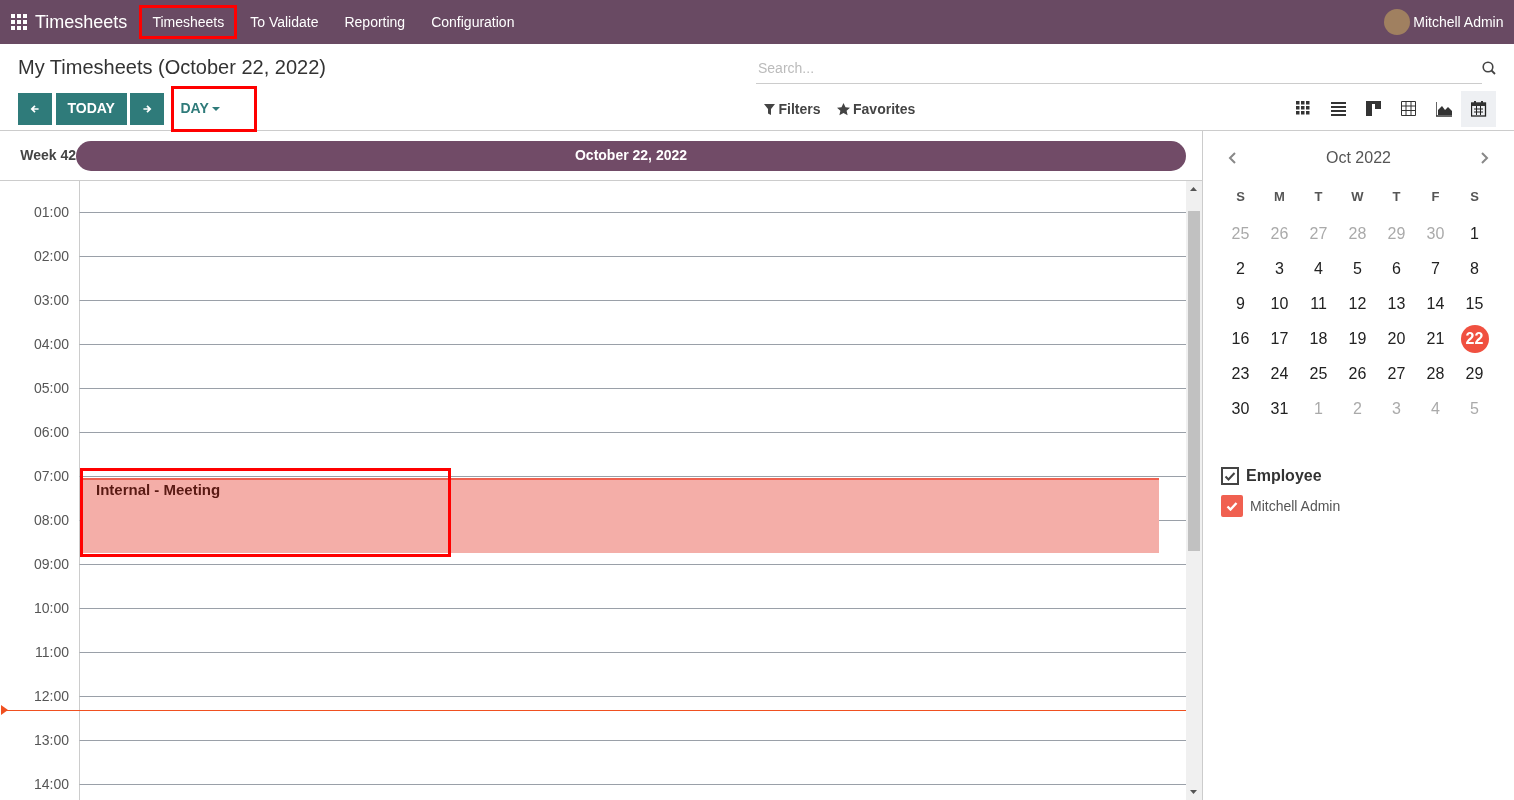 This screenshot has width=1514, height=800. What do you see at coordinates (1318, 268) in the screenshot?
I see `calendar-day: 4` at bounding box center [1318, 268].